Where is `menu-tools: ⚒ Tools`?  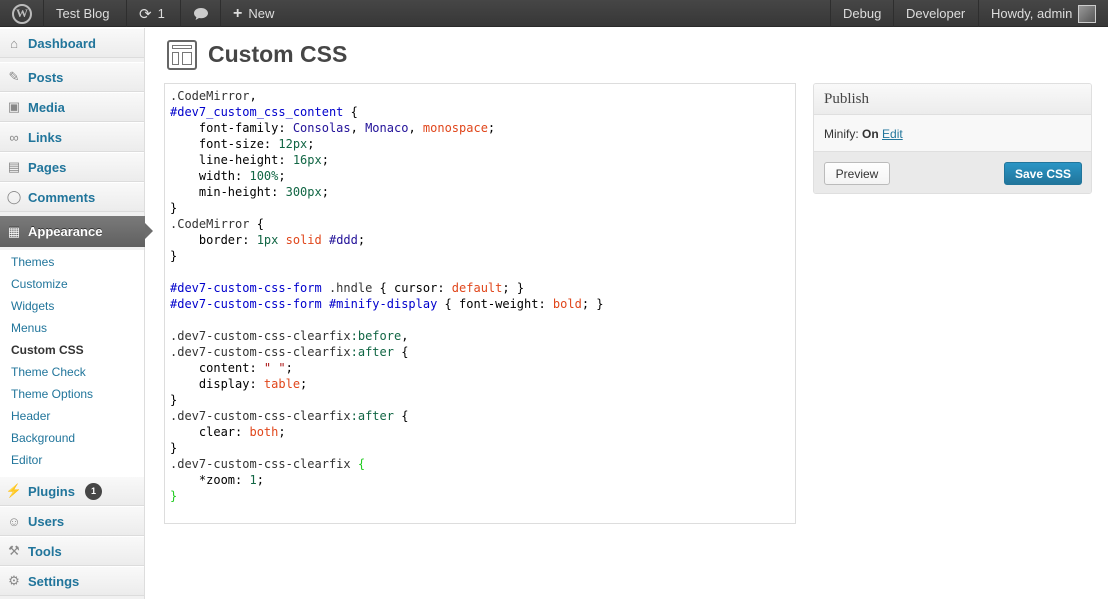
menu-tools: ⚒ Tools is located at coordinates (72, 551).